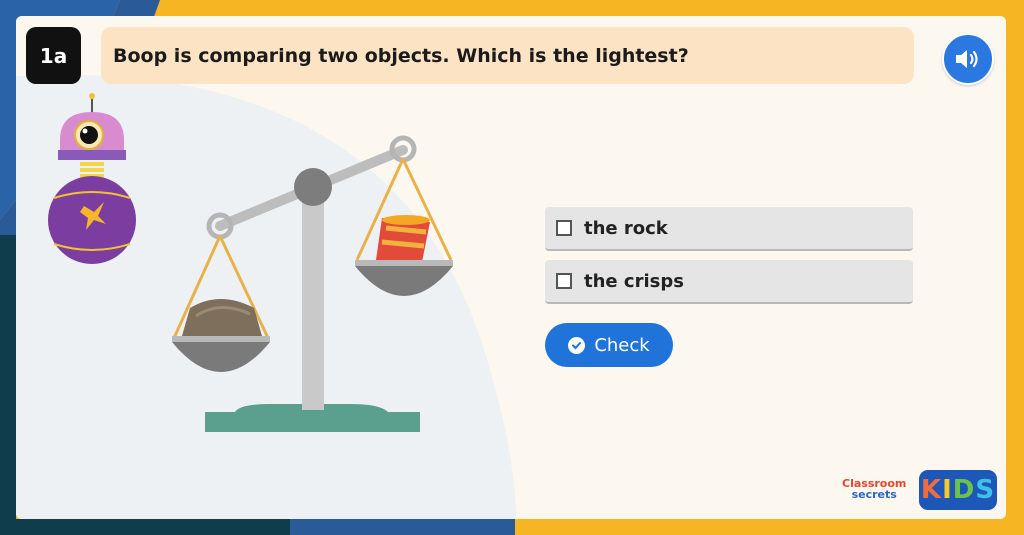 The width and height of the screenshot is (1024, 535). I want to click on answer-option-label: the rock, so click(626, 228).